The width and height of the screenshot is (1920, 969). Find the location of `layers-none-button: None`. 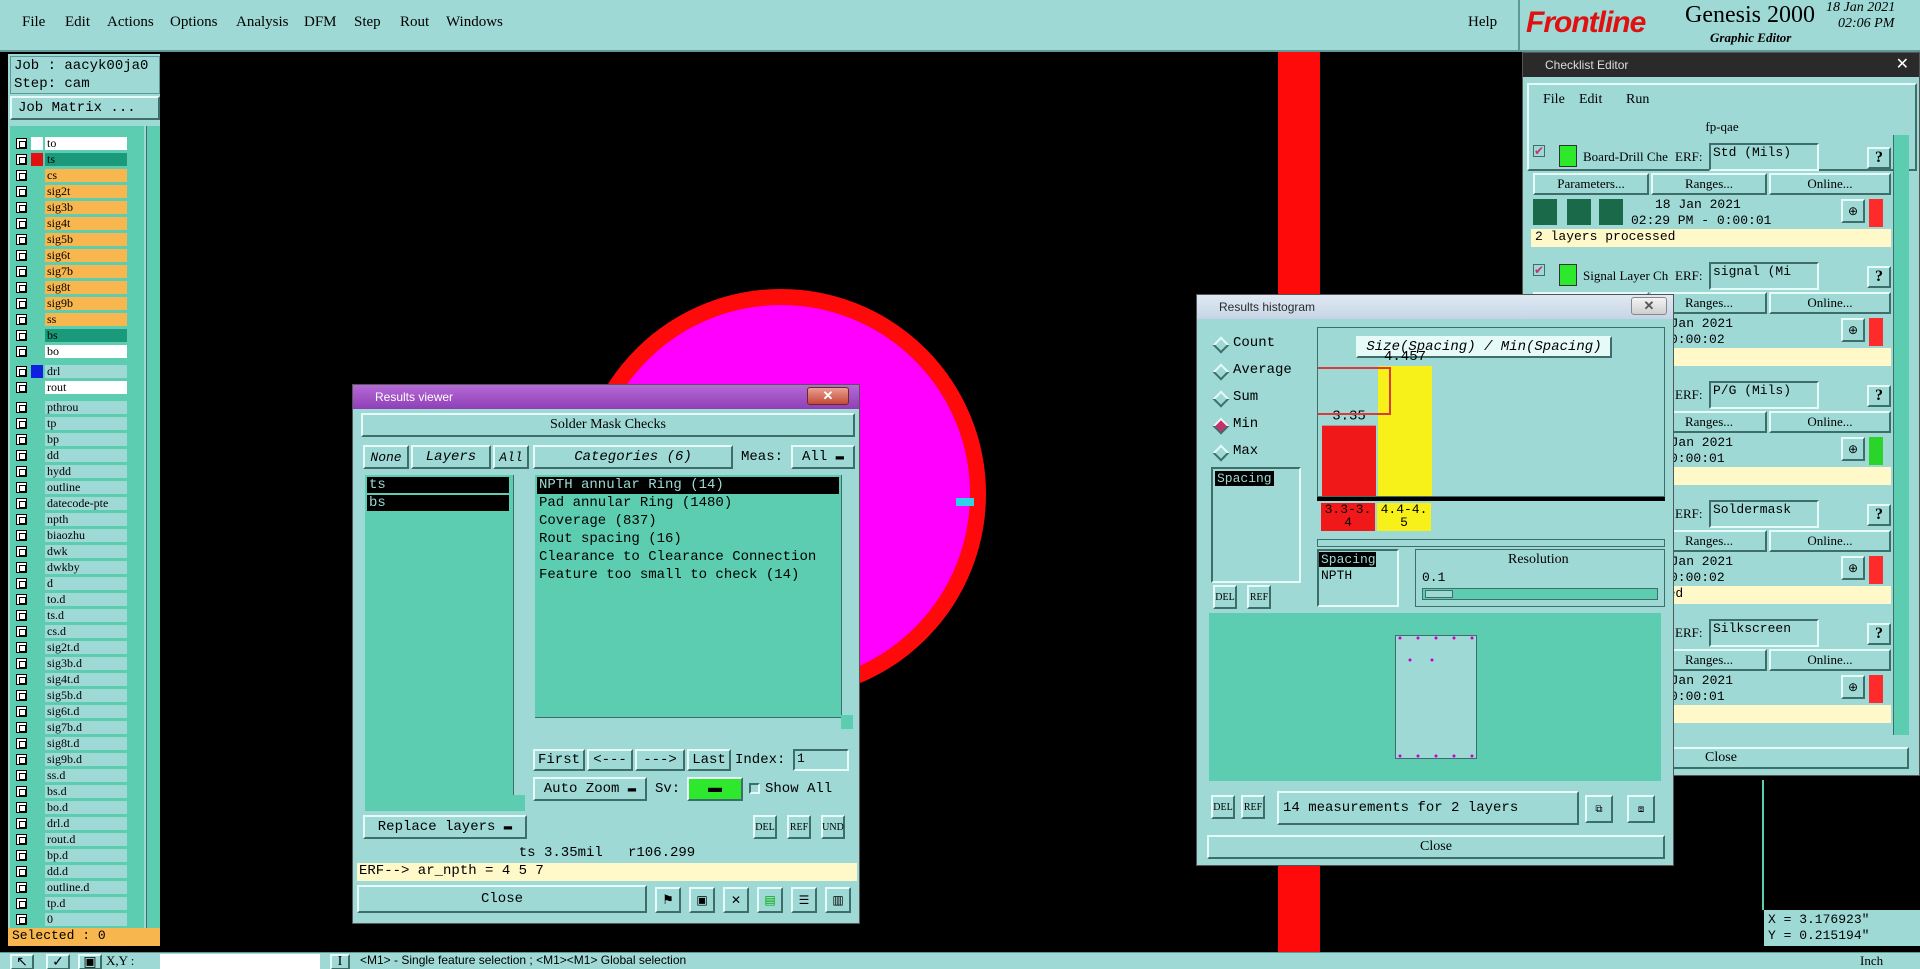

layers-none-button: None is located at coordinates (386, 457).